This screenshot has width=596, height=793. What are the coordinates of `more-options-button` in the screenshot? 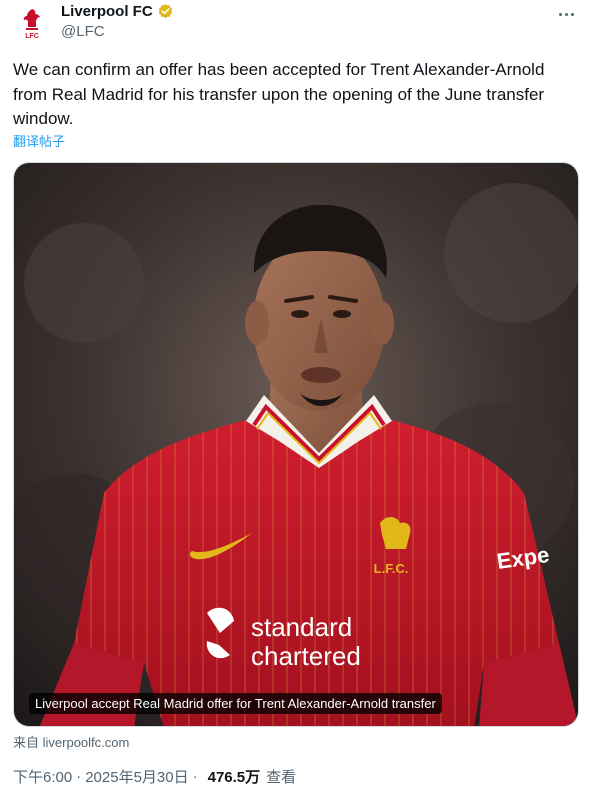 It's located at (566, 14).